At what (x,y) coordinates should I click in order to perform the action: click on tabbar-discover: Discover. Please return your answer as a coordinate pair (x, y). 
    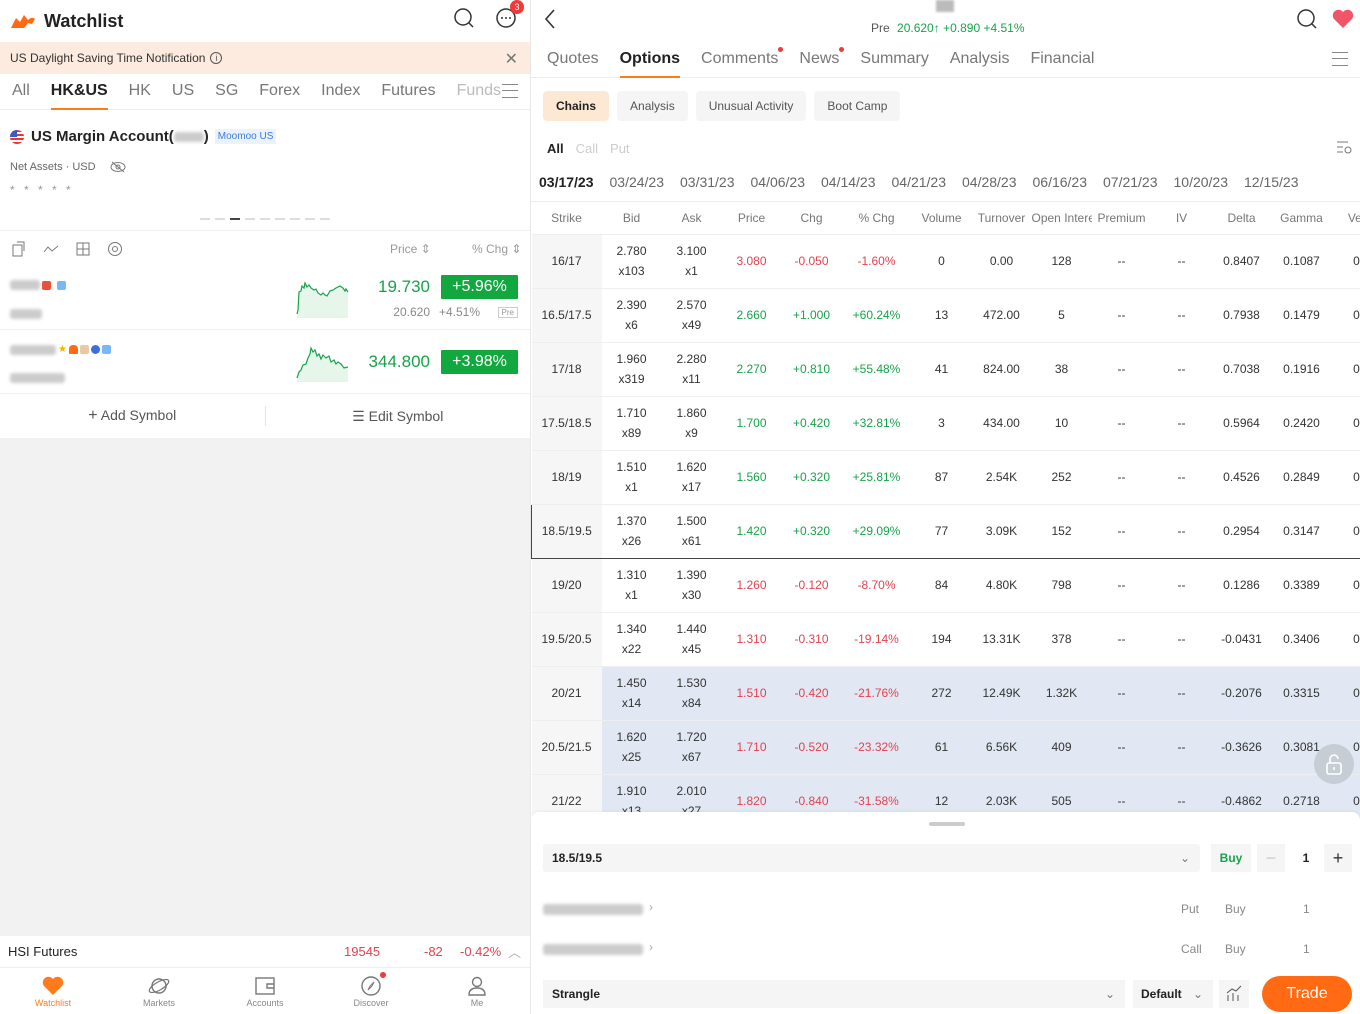
    Looking at the image, I should click on (371, 991).